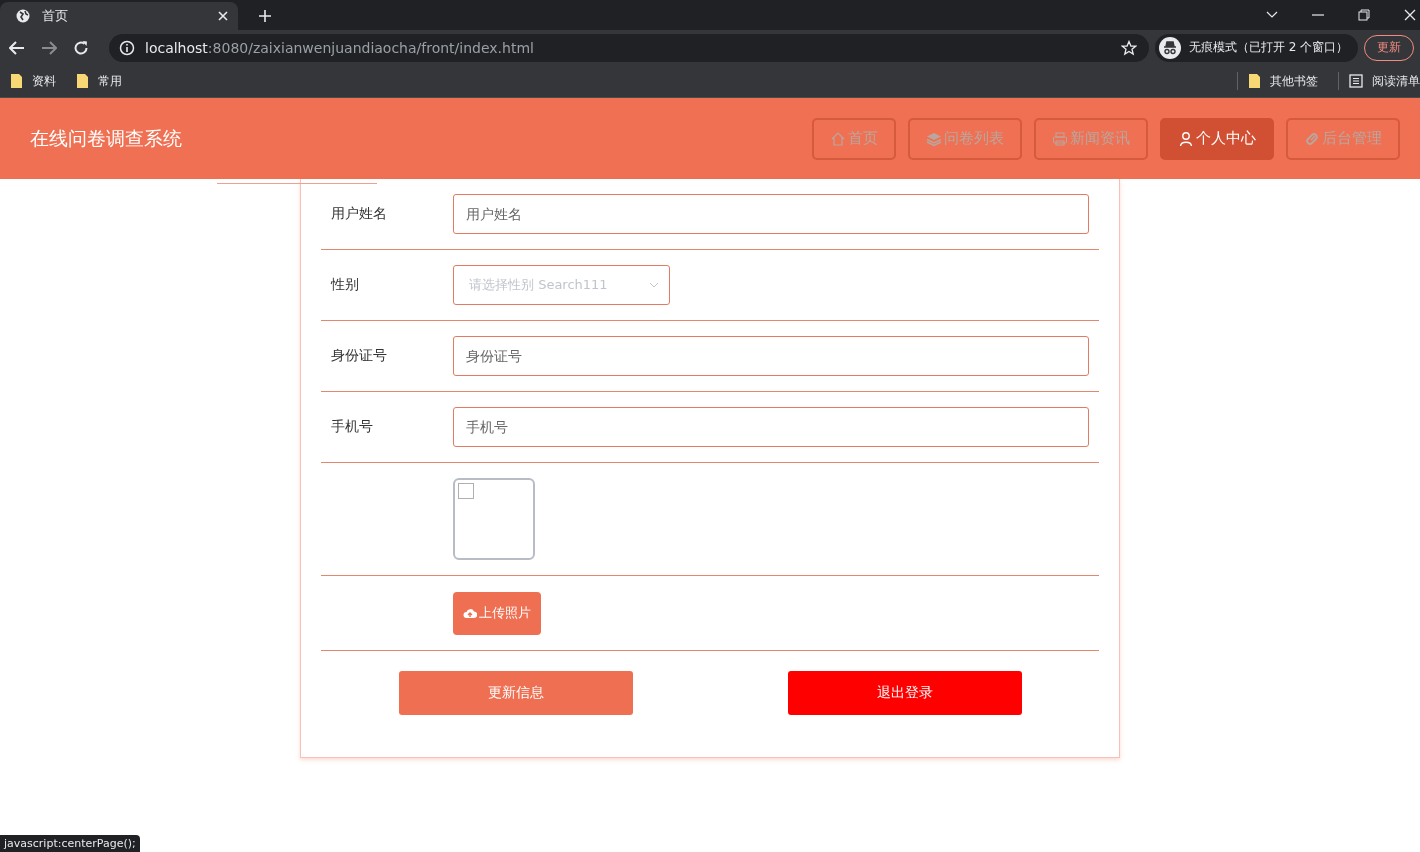 Image resolution: width=1420 pixels, height=852 pixels. What do you see at coordinates (470, 613) in the screenshot?
I see `cloud-upload-icon` at bounding box center [470, 613].